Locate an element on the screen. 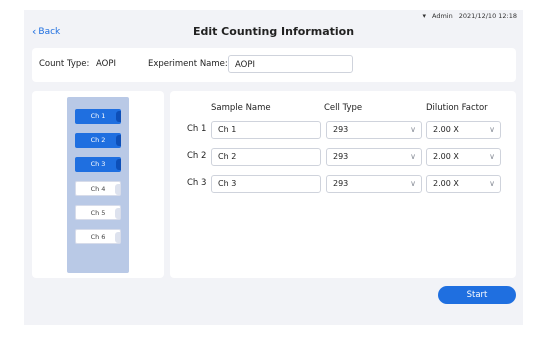 This screenshot has width=548, height=338. start-button: Start is located at coordinates (477, 295).